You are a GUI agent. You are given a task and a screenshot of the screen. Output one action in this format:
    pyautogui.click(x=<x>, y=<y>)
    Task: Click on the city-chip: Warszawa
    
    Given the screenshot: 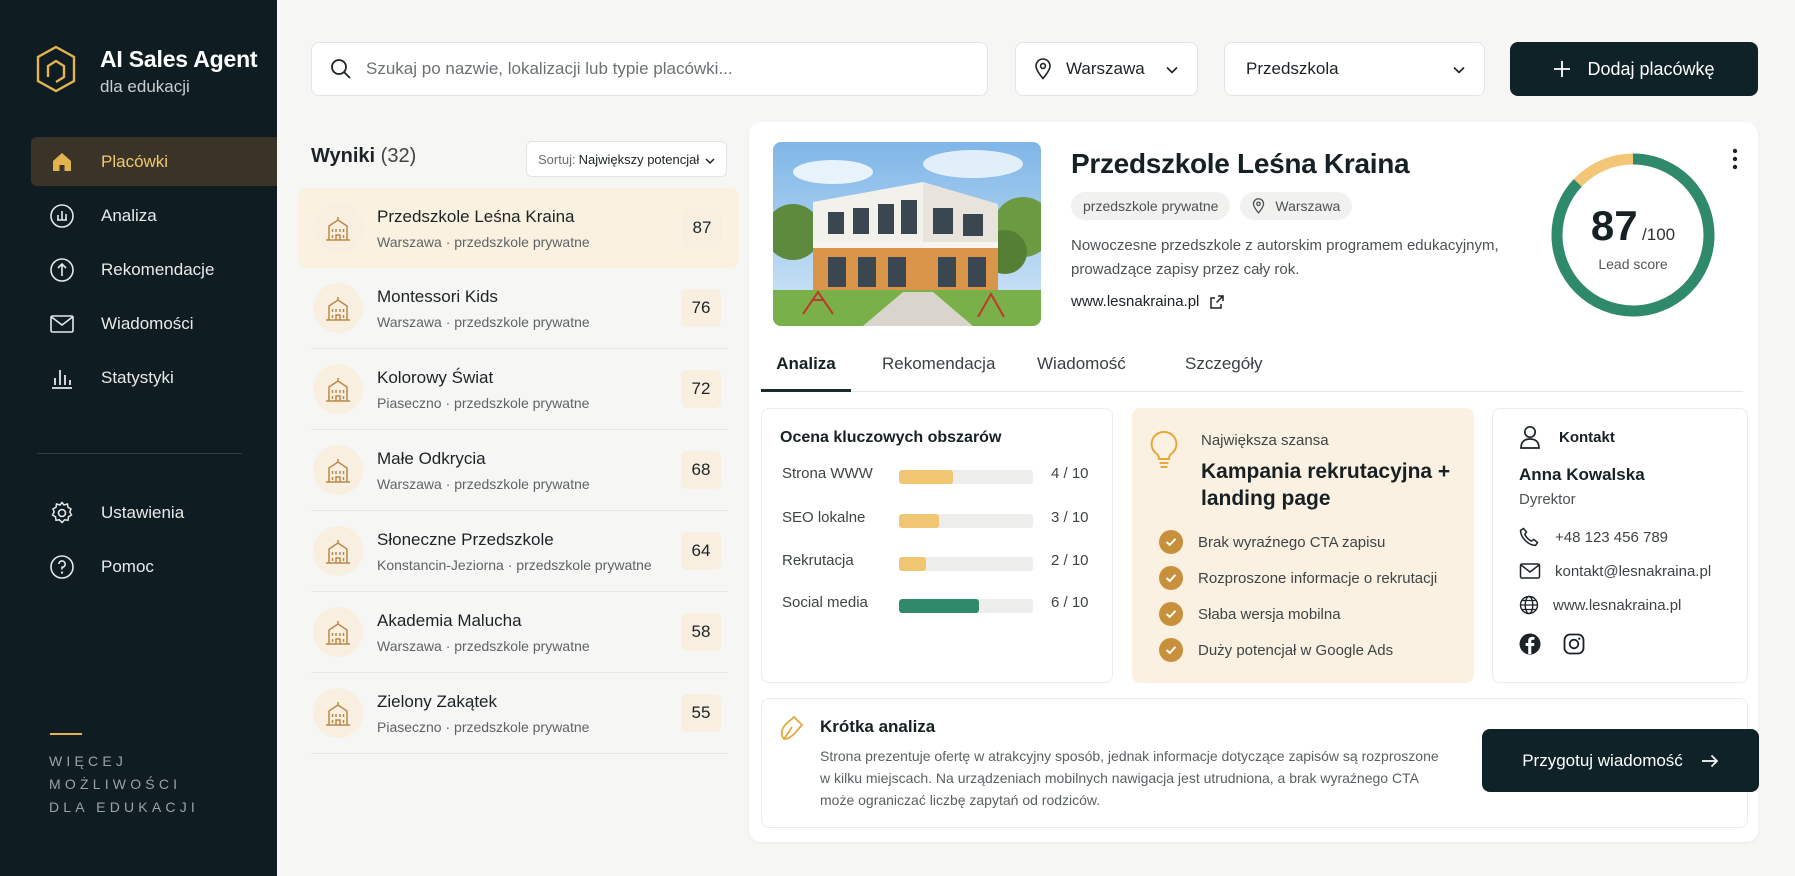 What is the action you would take?
    pyautogui.click(x=1296, y=206)
    